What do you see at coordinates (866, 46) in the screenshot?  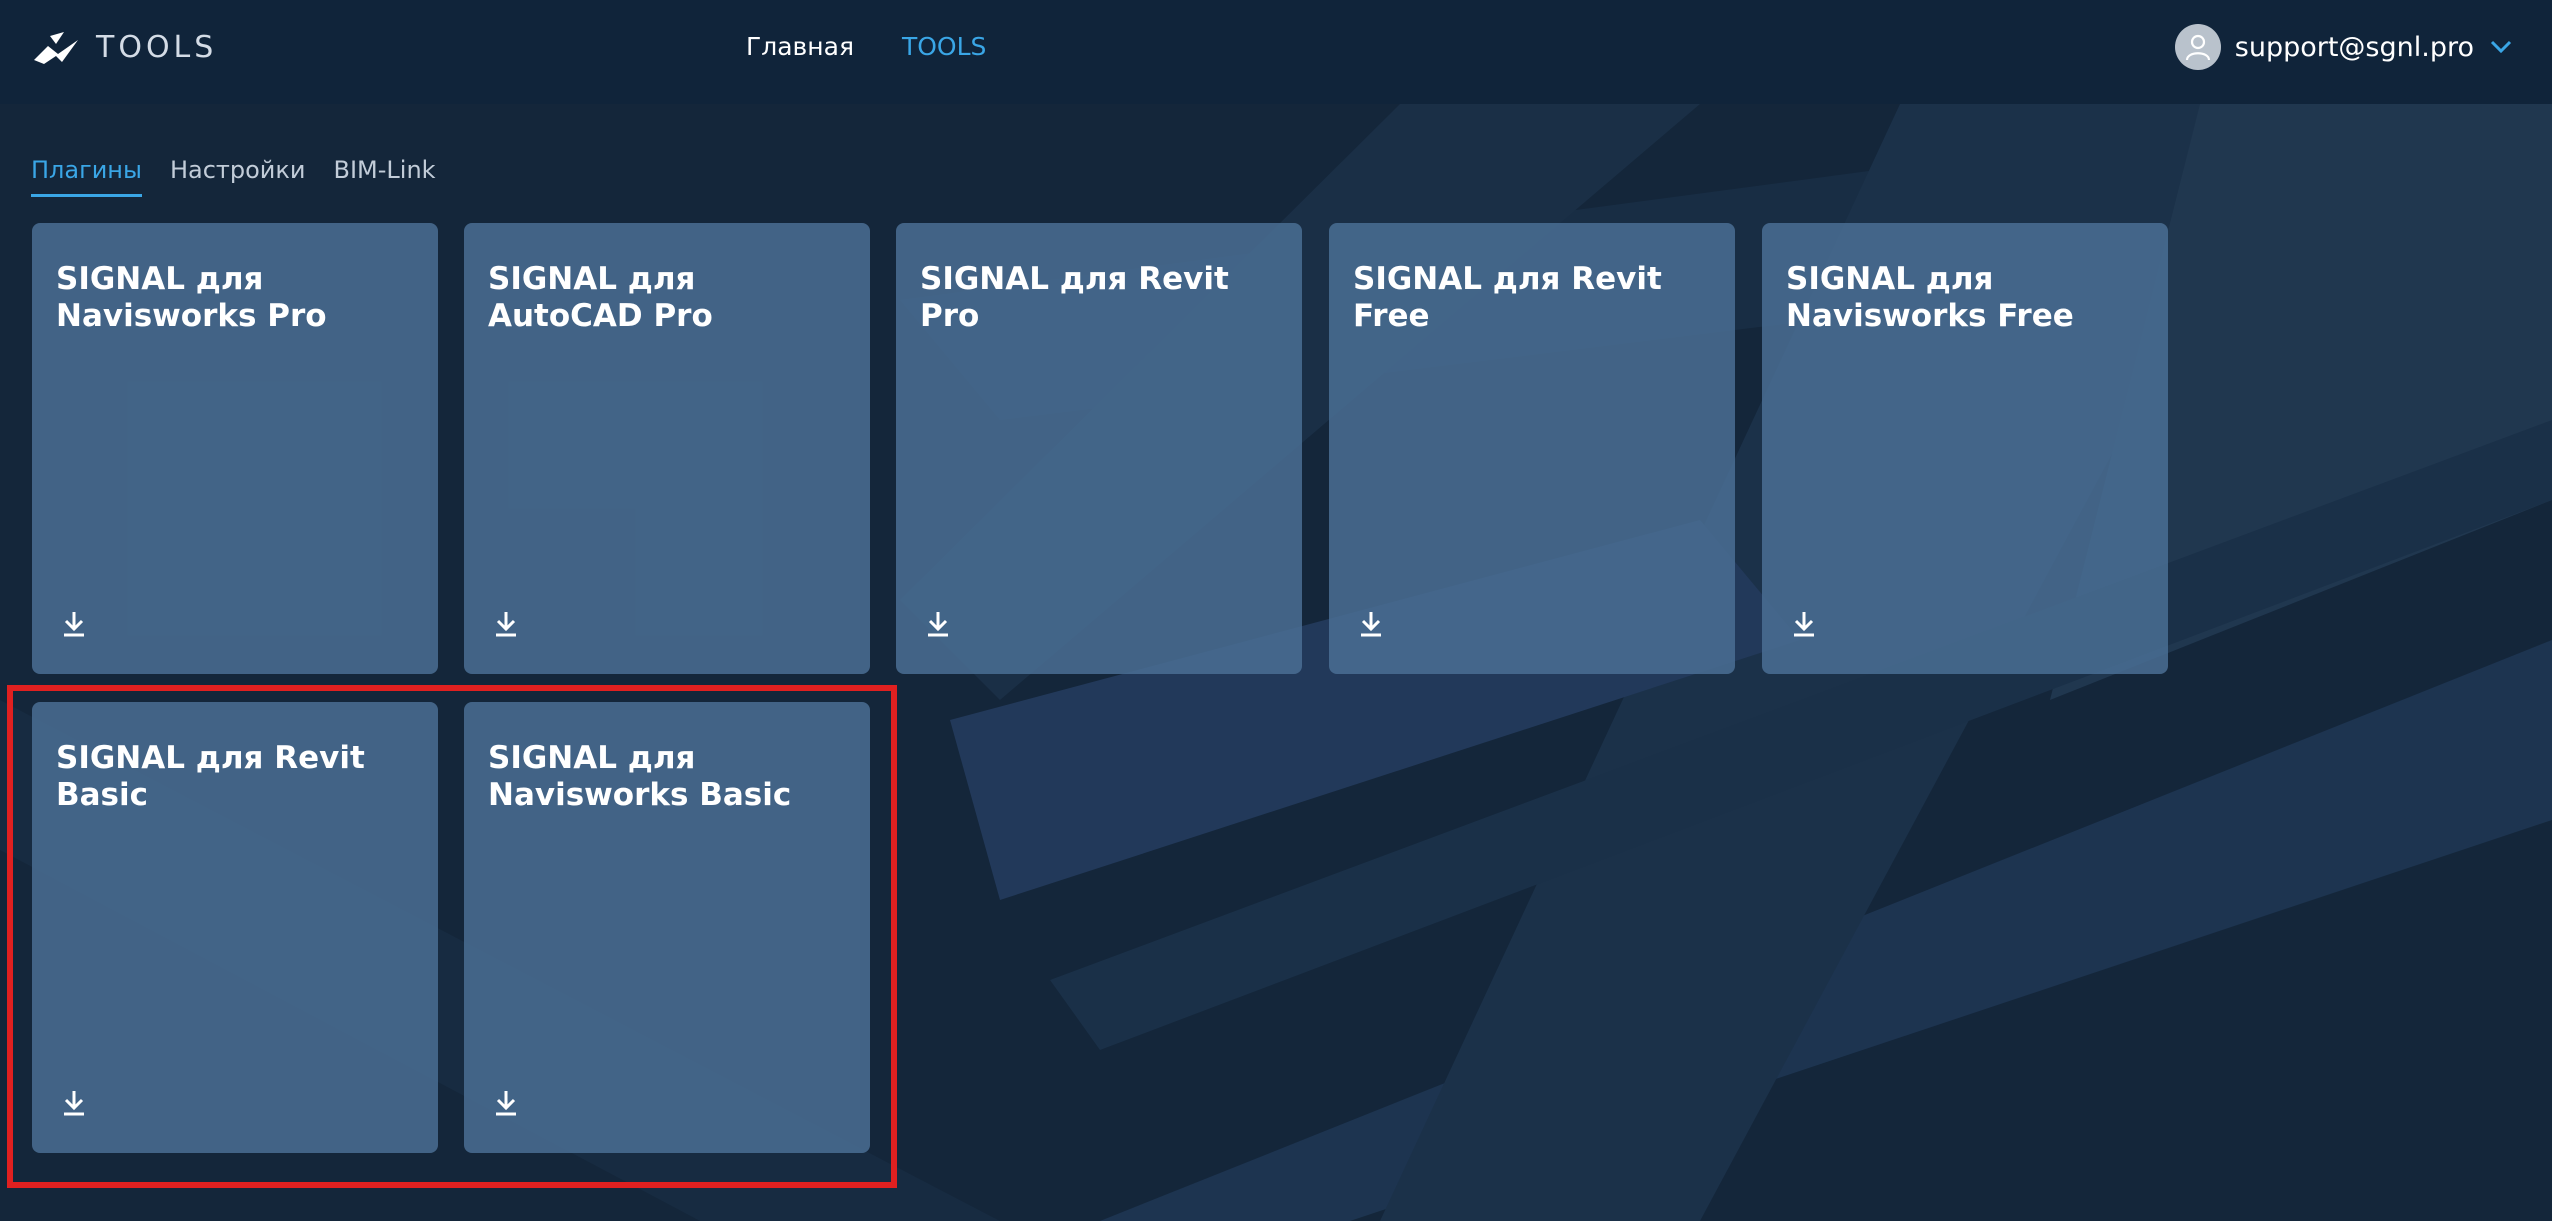 I see `main-nav: Главная TOOLS` at bounding box center [866, 46].